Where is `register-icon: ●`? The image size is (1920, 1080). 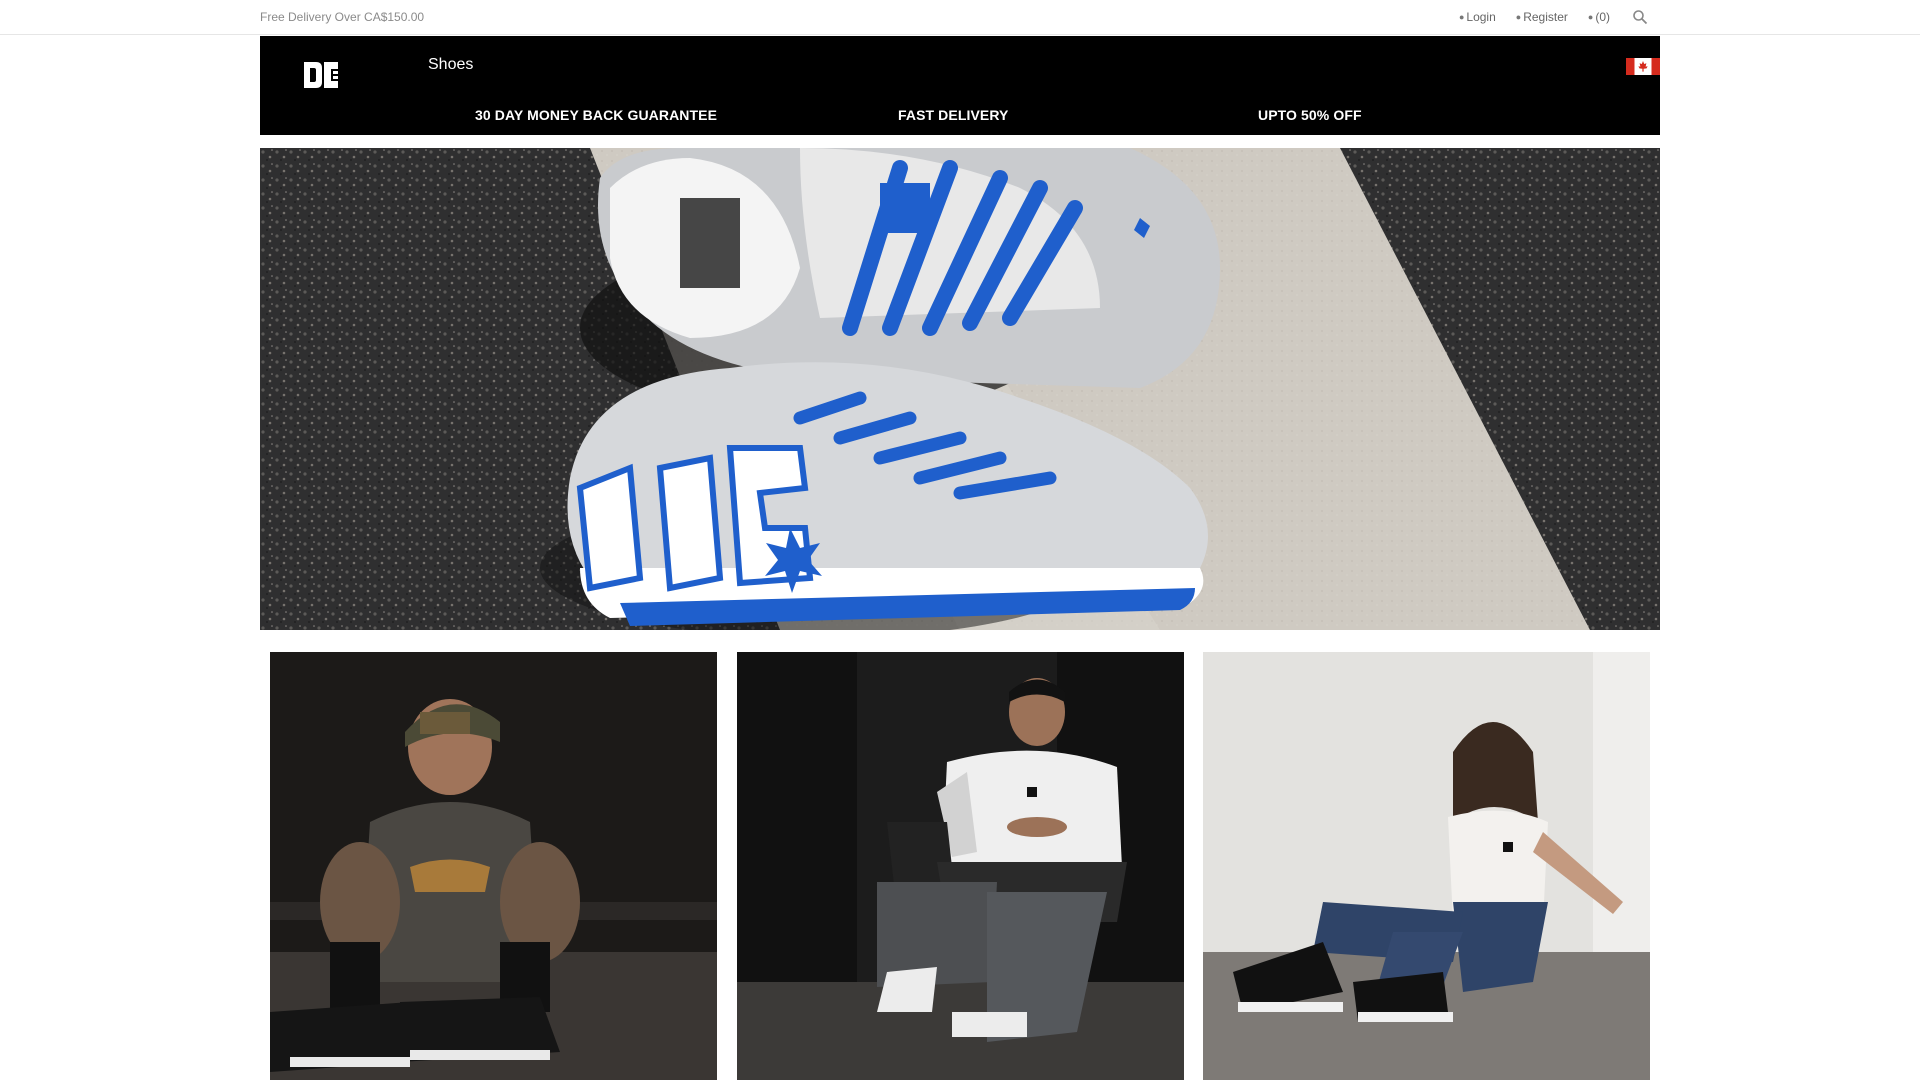
register-icon: ● is located at coordinates (1518, 17).